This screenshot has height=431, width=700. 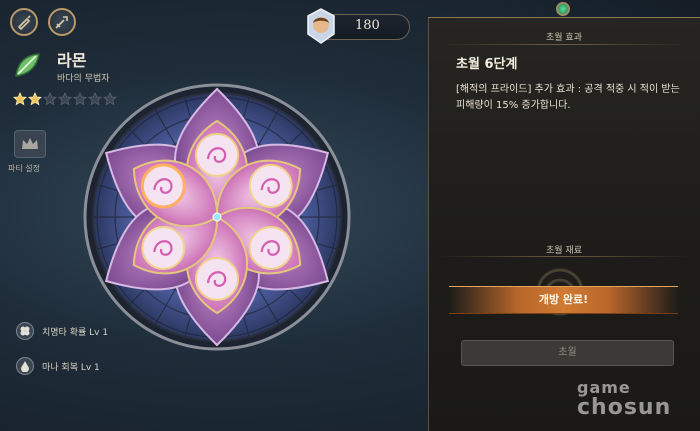 I want to click on hero-name: 라몬, so click(x=72, y=60).